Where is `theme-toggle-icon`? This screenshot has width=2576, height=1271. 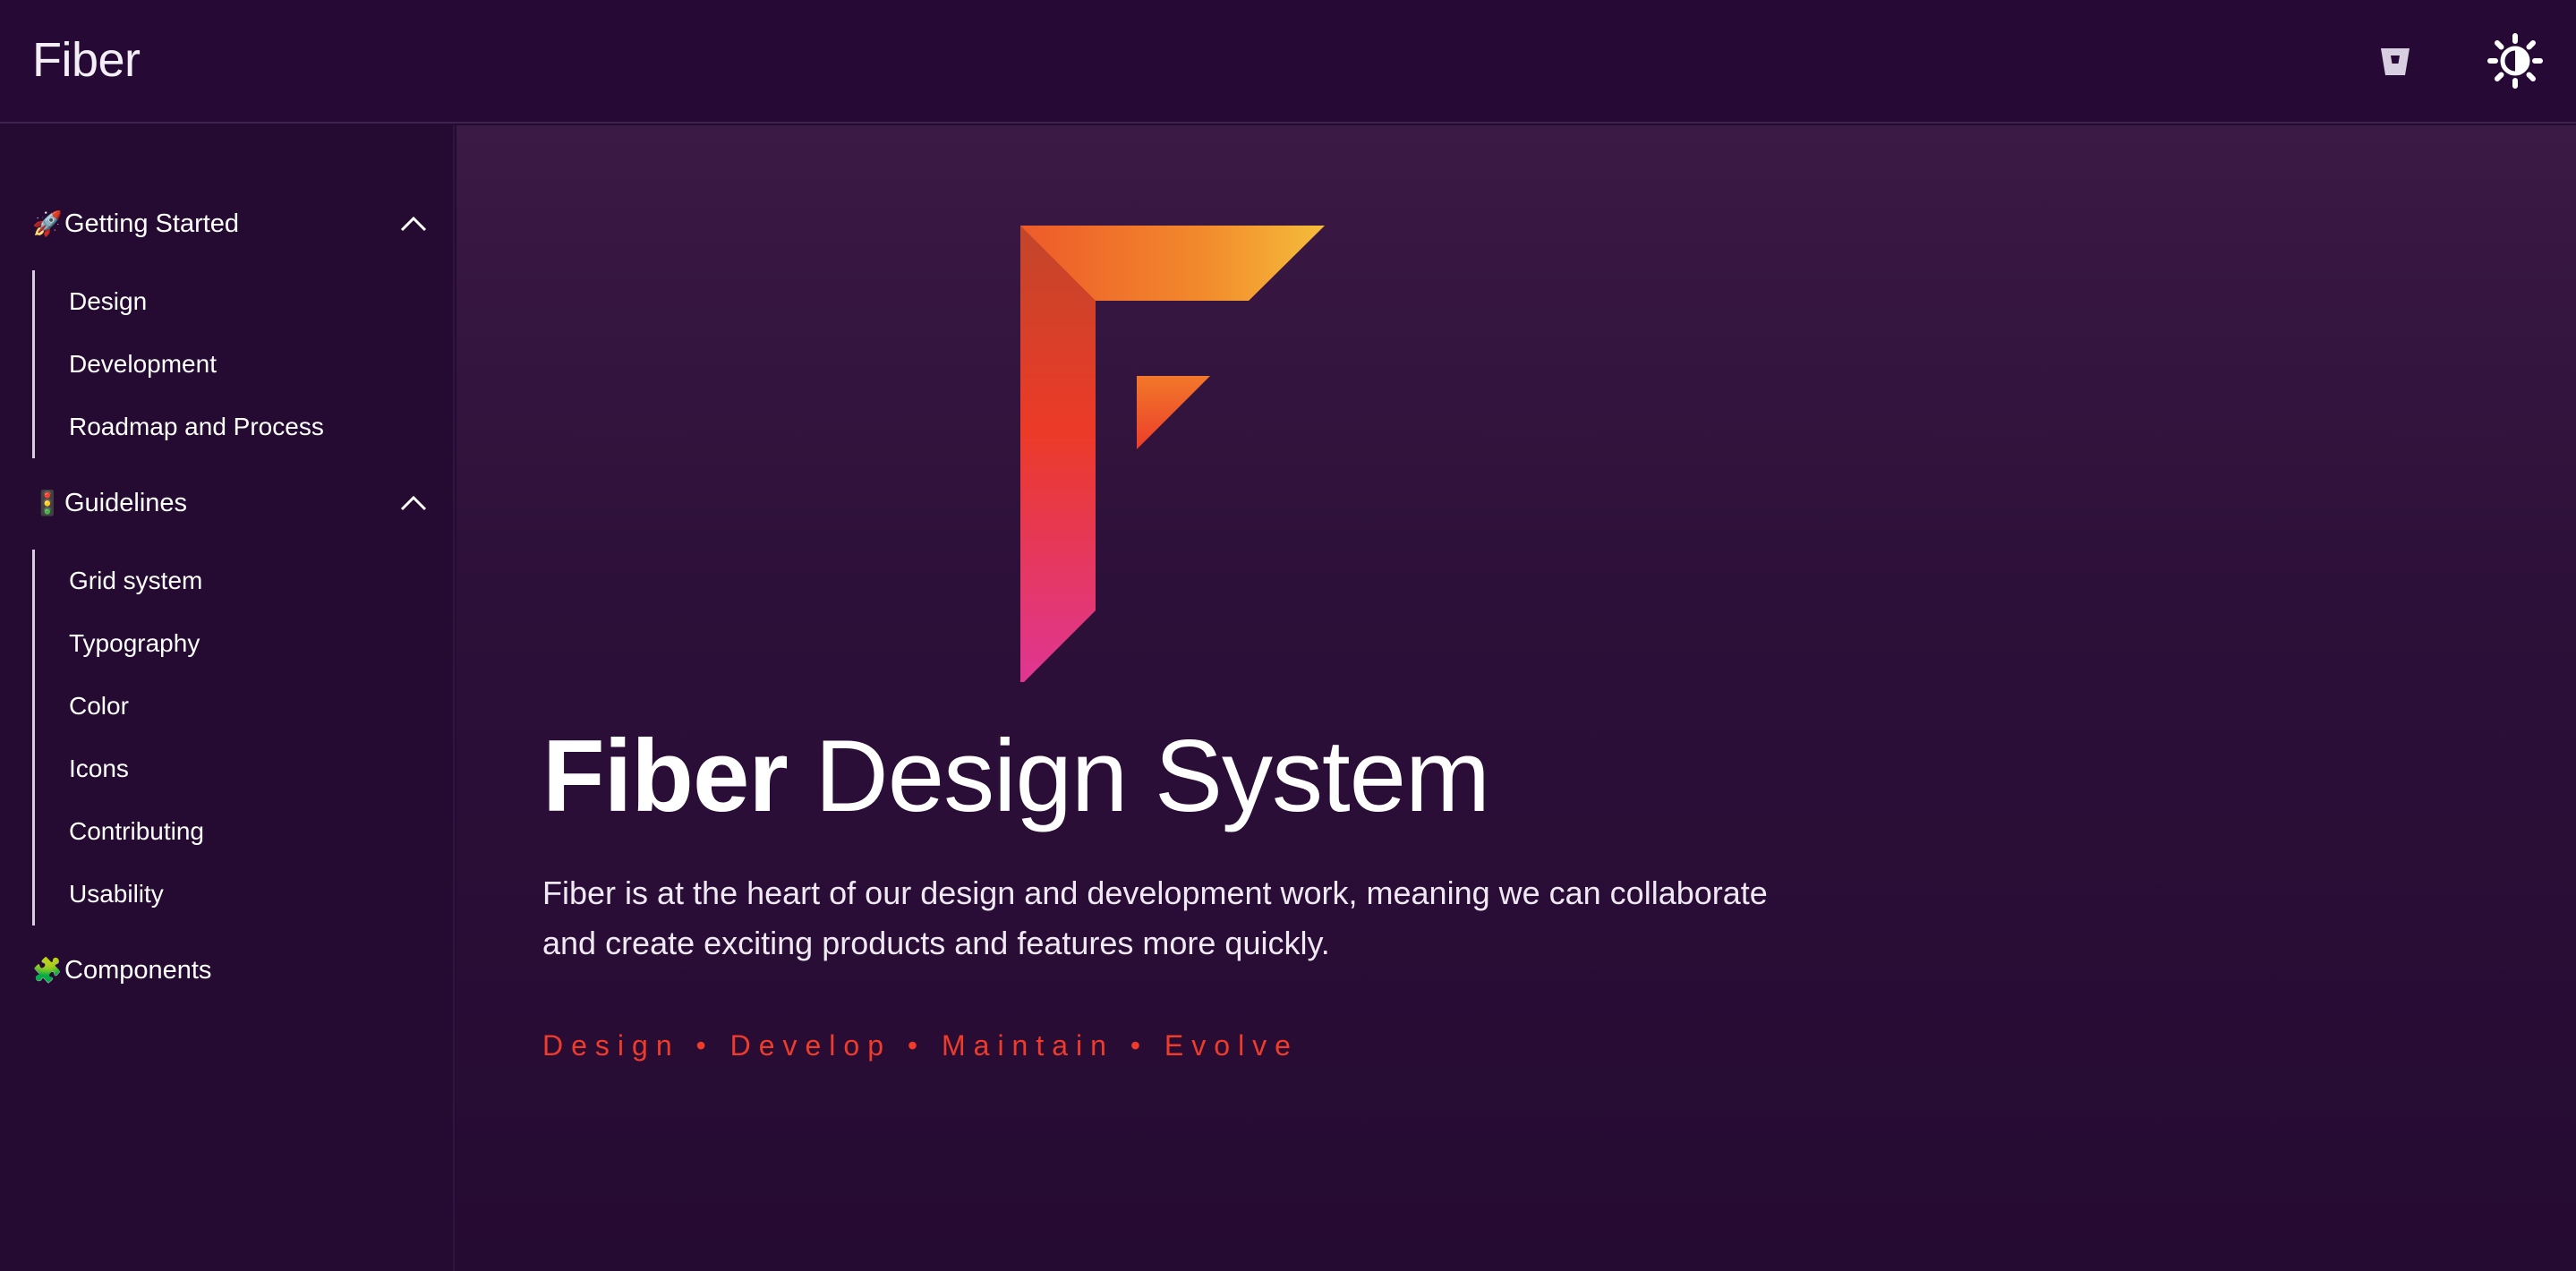
theme-toggle-icon is located at coordinates (2515, 61).